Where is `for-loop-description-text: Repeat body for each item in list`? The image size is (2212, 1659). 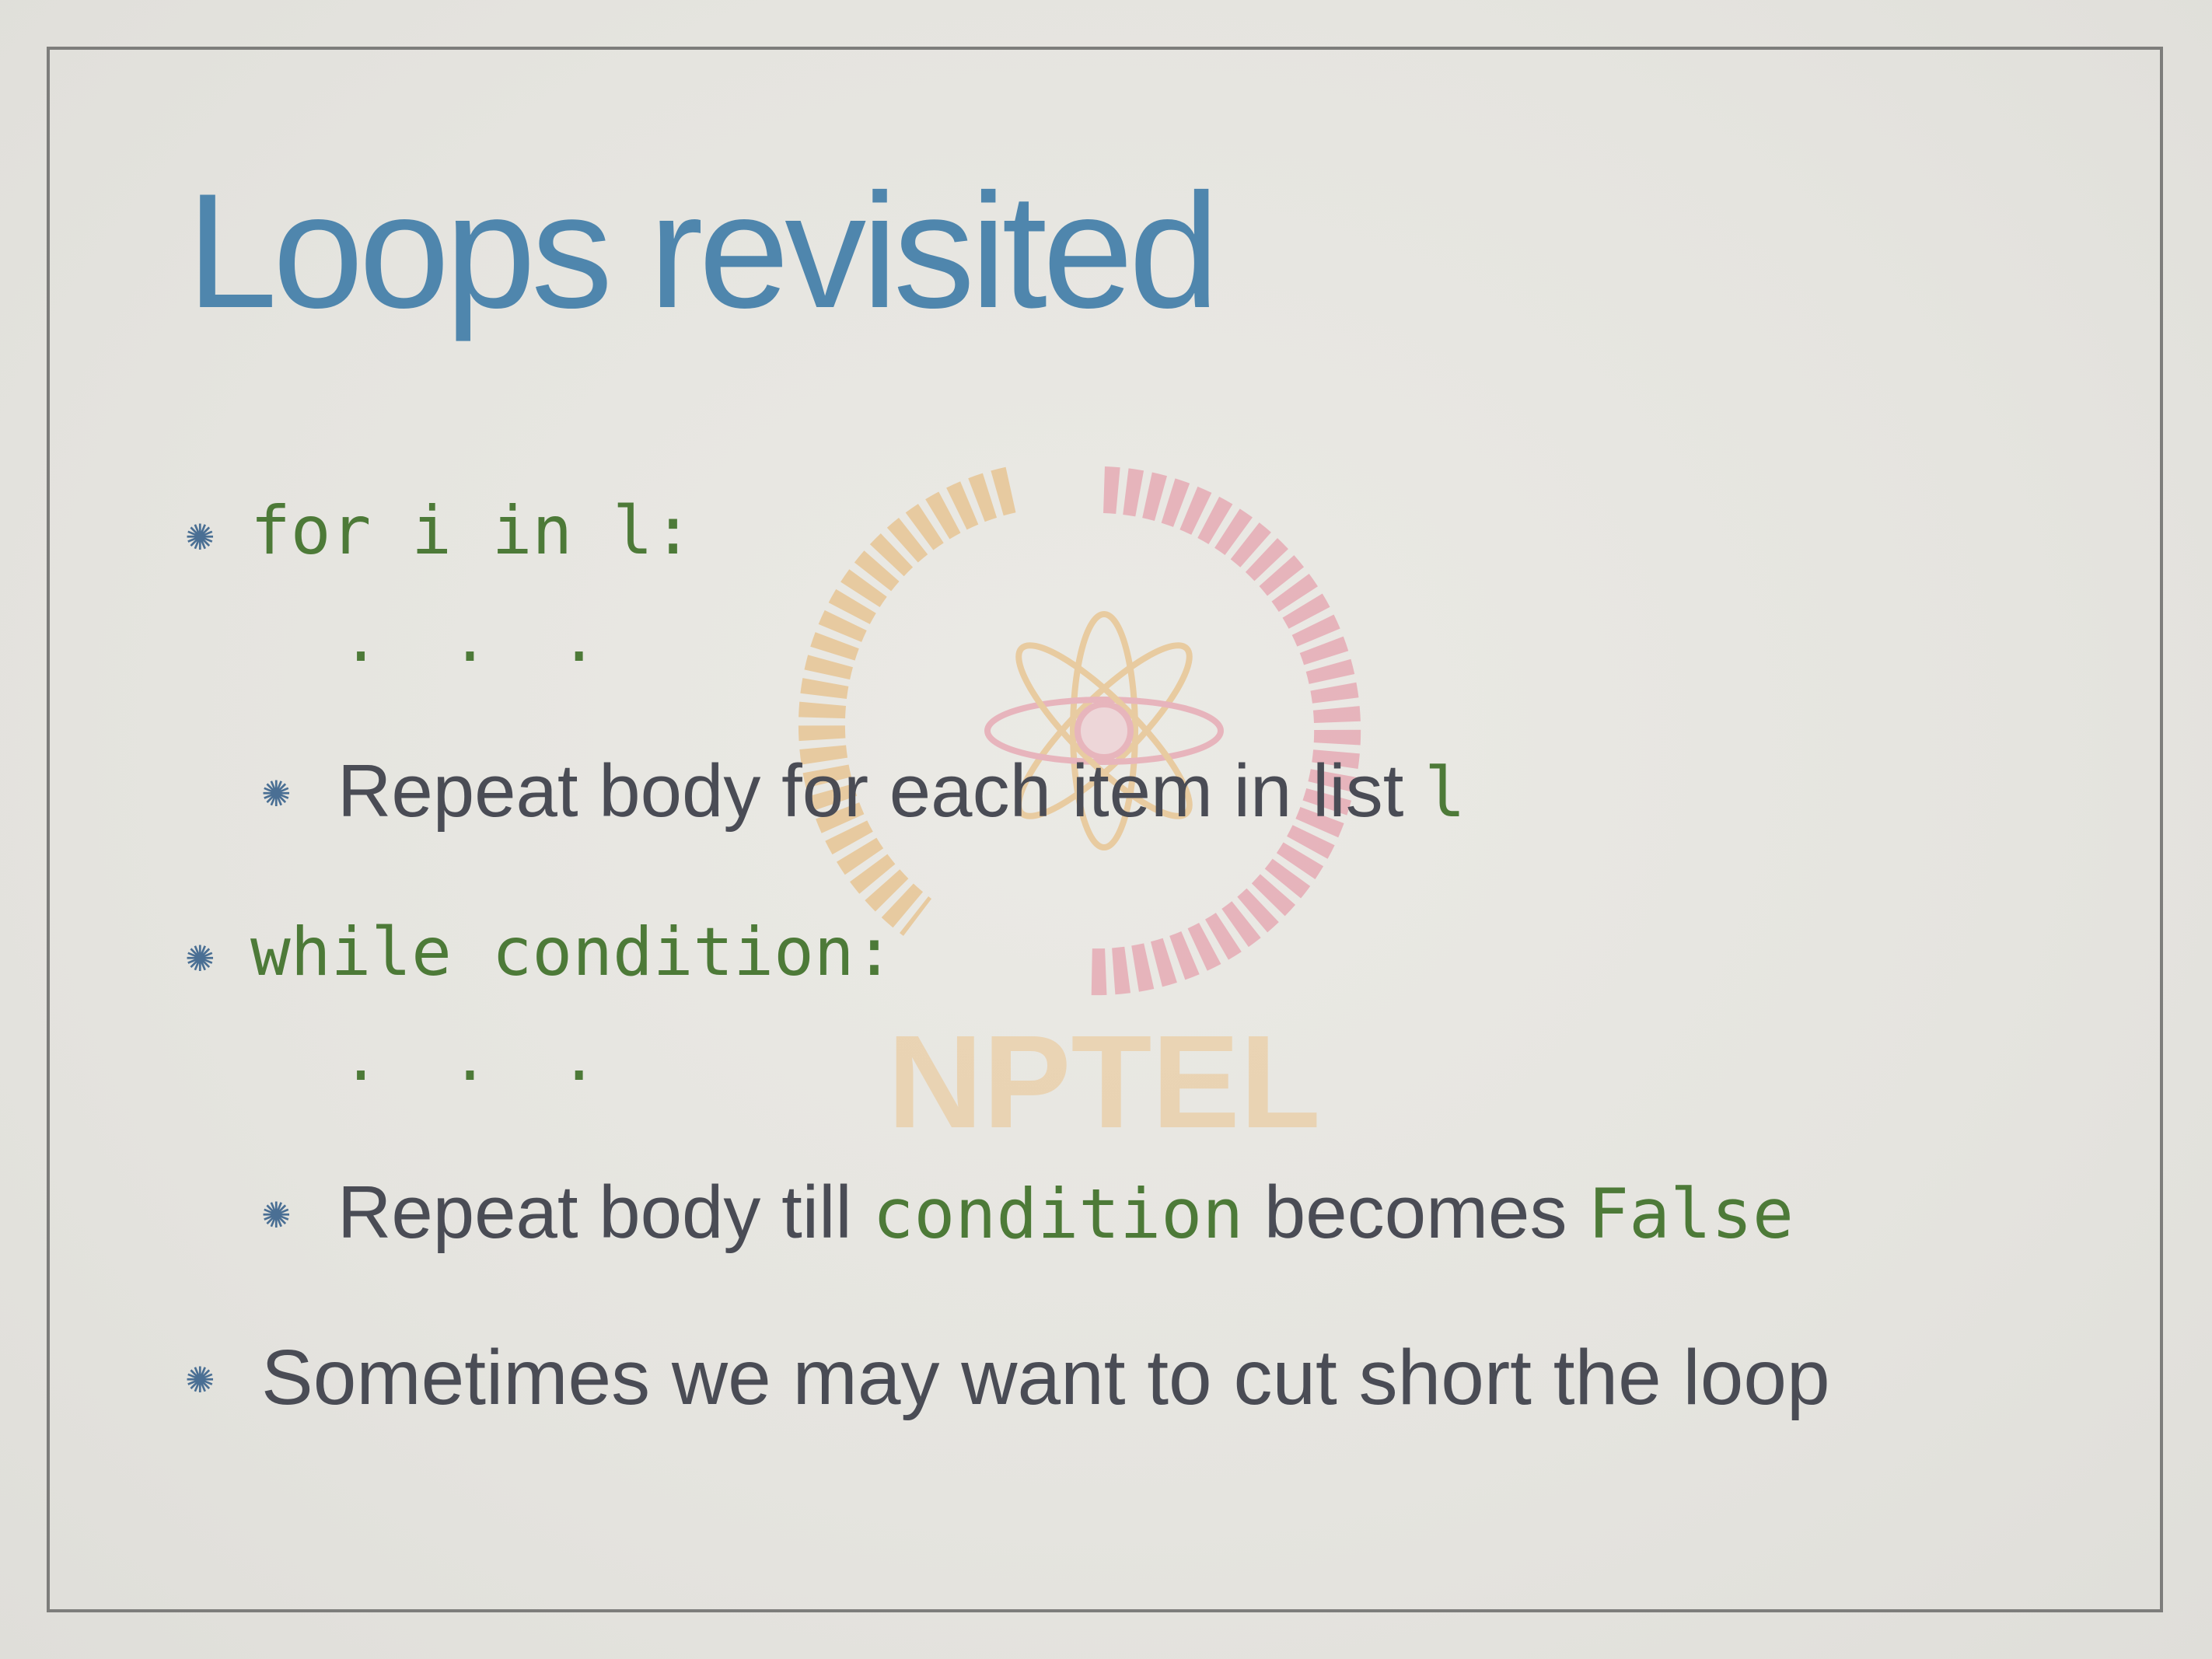
for-loop-description-text: Repeat body for each item in list is located at coordinates (881, 791).